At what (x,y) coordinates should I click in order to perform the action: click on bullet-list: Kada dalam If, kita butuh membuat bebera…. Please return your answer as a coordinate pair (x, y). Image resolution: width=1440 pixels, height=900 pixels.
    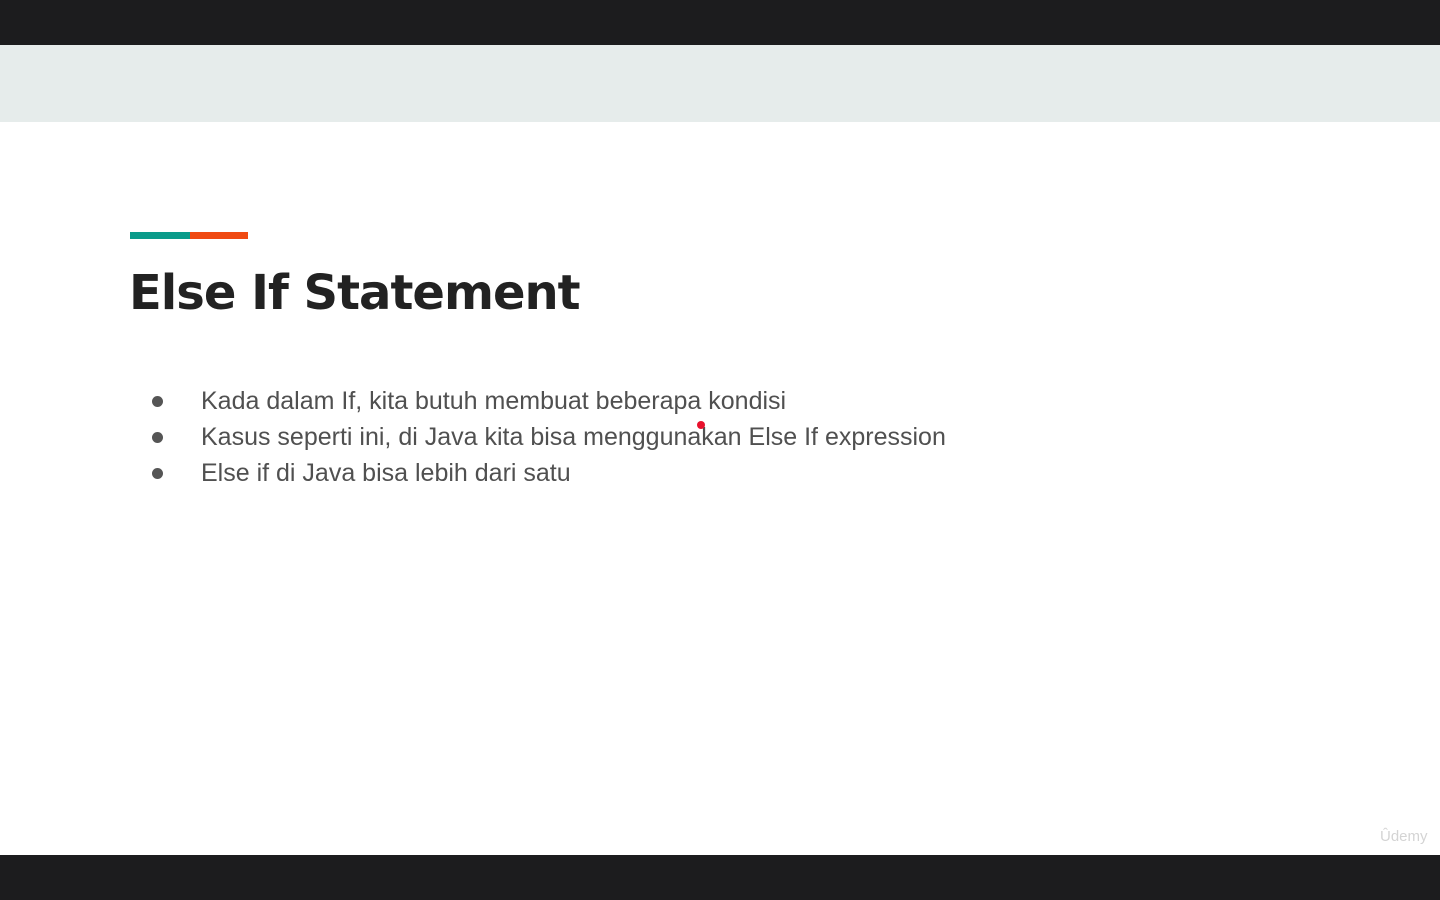
    Looking at the image, I should click on (548, 437).